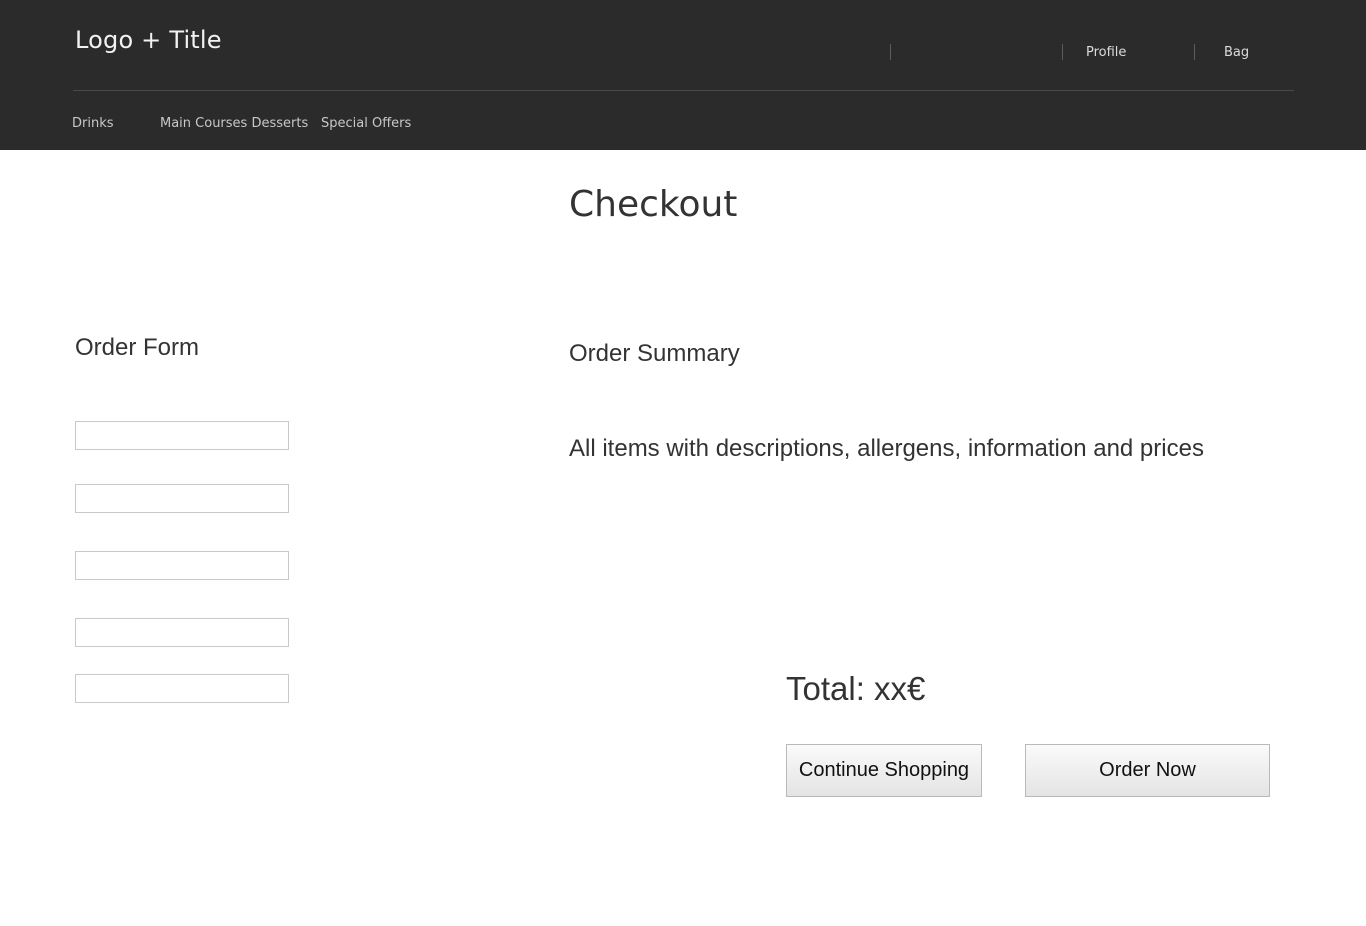 The height and width of the screenshot is (926, 1366). What do you see at coordinates (137, 347) in the screenshot?
I see `order-form-heading: Order Form` at bounding box center [137, 347].